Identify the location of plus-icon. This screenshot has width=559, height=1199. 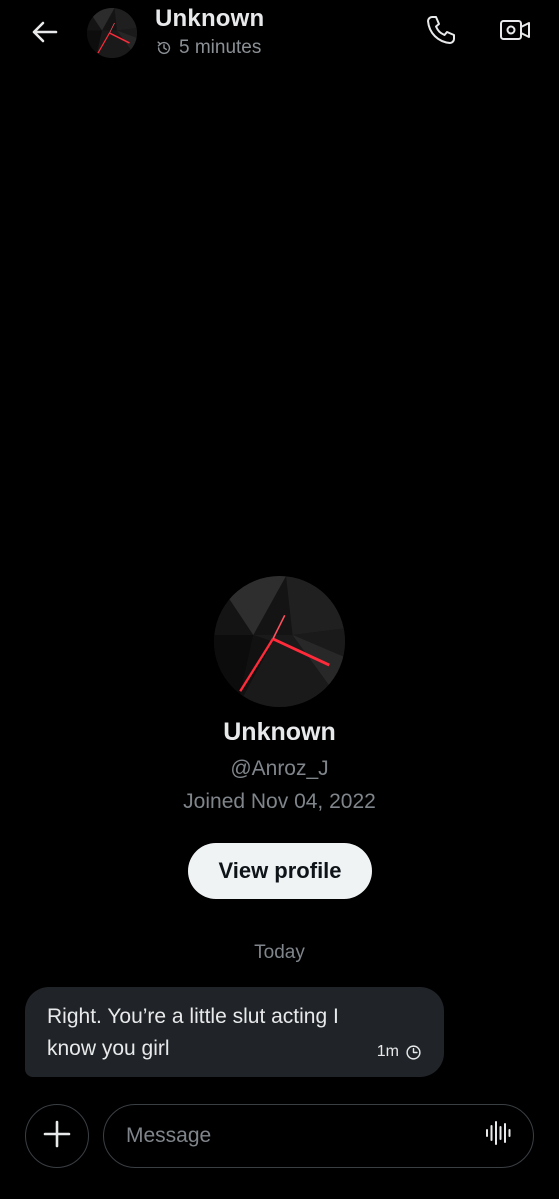
(57, 1136).